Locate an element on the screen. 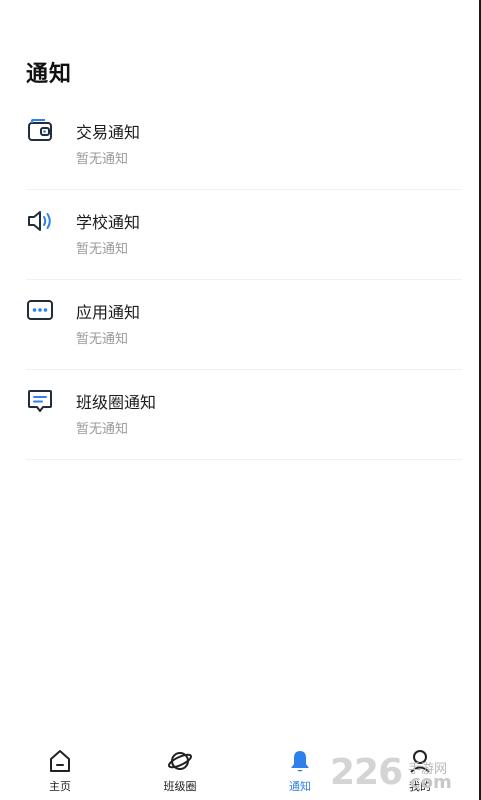  watermark-number: 226 is located at coordinates (366, 772).